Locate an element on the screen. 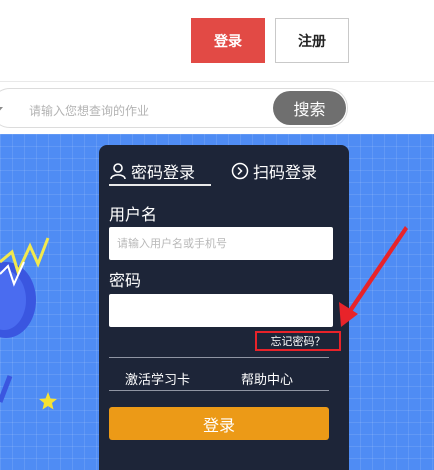 The width and height of the screenshot is (434, 470). star-icon is located at coordinates (48, 401).